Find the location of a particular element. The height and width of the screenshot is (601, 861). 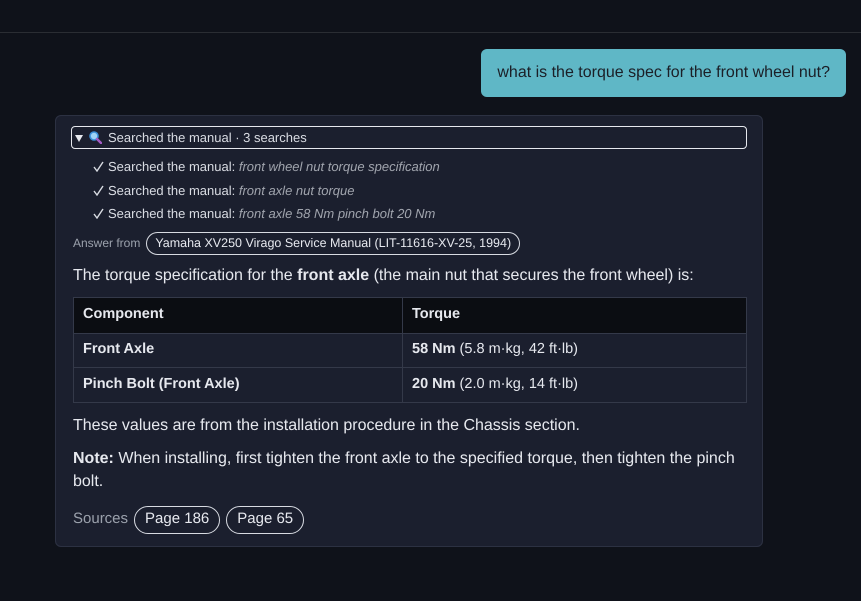

search-step-text: Searched the manual: front wheel nut torque specification is located at coordinates (274, 167).